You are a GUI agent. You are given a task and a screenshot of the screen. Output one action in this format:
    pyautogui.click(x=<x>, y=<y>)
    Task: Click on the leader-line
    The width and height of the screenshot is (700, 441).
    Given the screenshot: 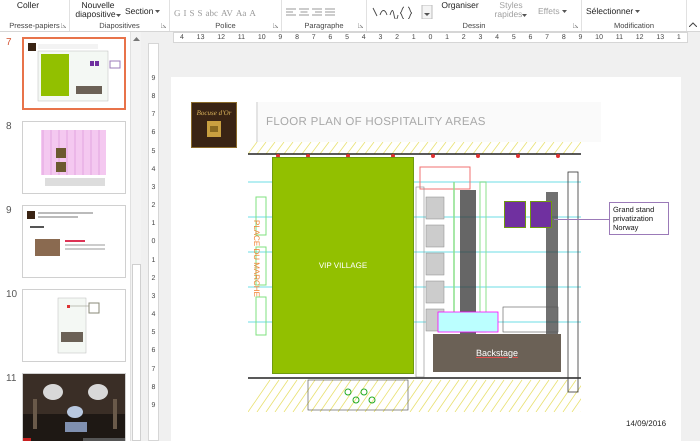 What is the action you would take?
    pyautogui.click(x=581, y=219)
    